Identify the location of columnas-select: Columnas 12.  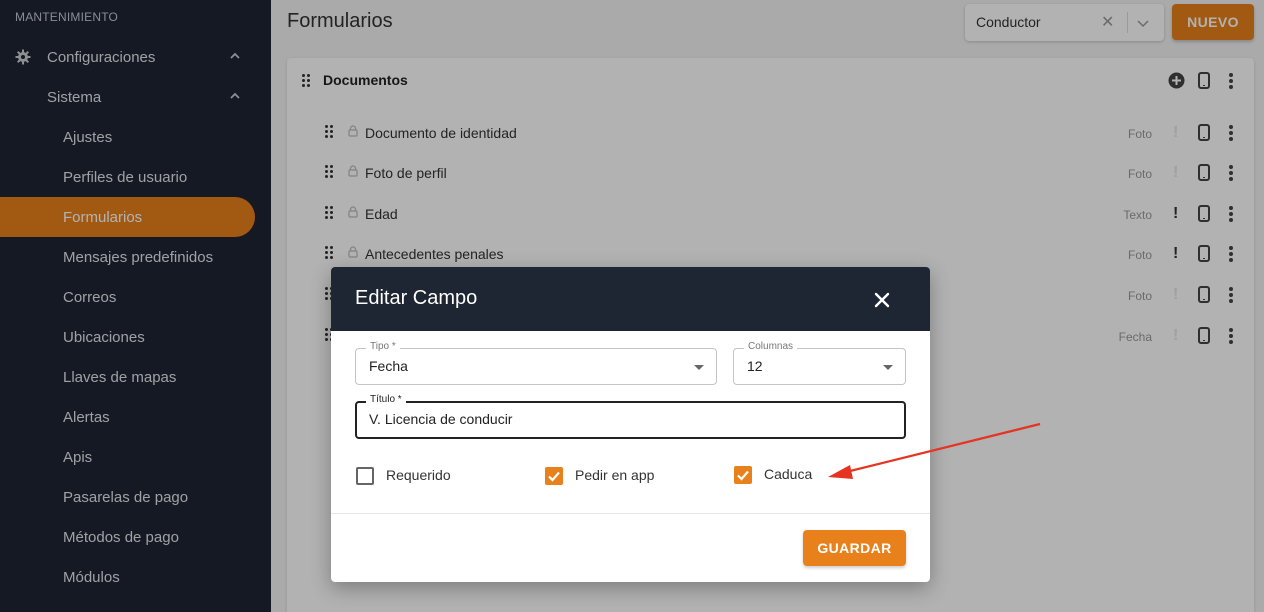
(819, 363).